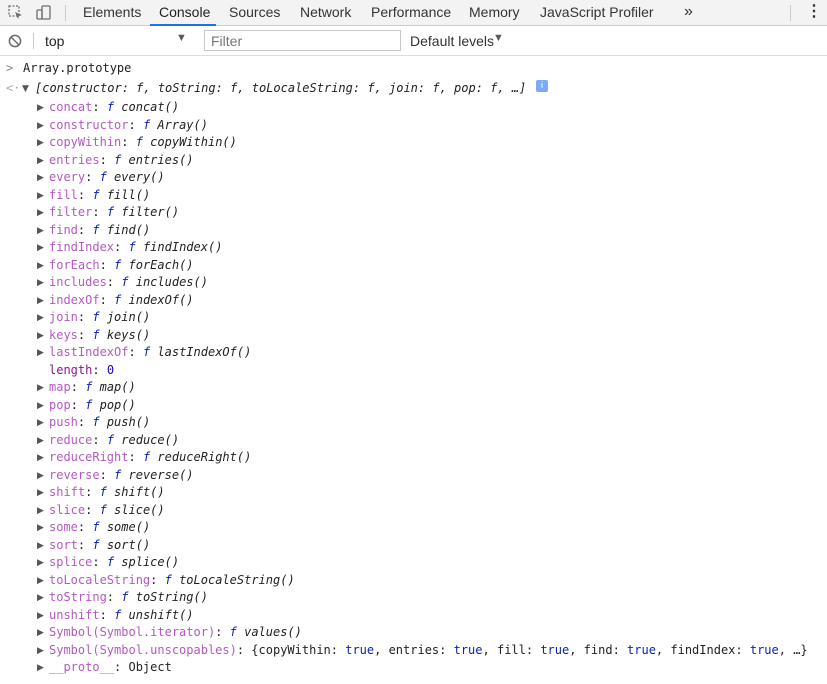  Describe the element at coordinates (325, 13) in the screenshot. I see `tab-network: Network` at that location.